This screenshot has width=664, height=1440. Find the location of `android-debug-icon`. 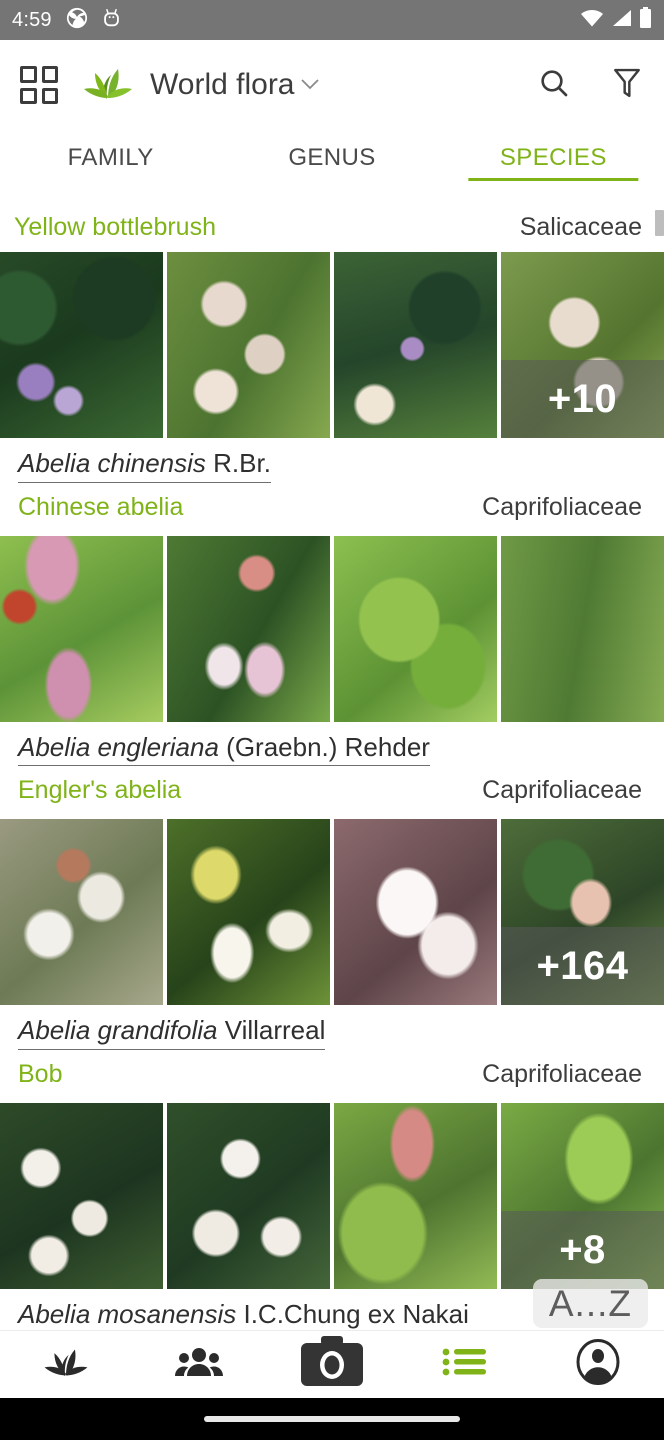

android-debug-icon is located at coordinates (111, 20).